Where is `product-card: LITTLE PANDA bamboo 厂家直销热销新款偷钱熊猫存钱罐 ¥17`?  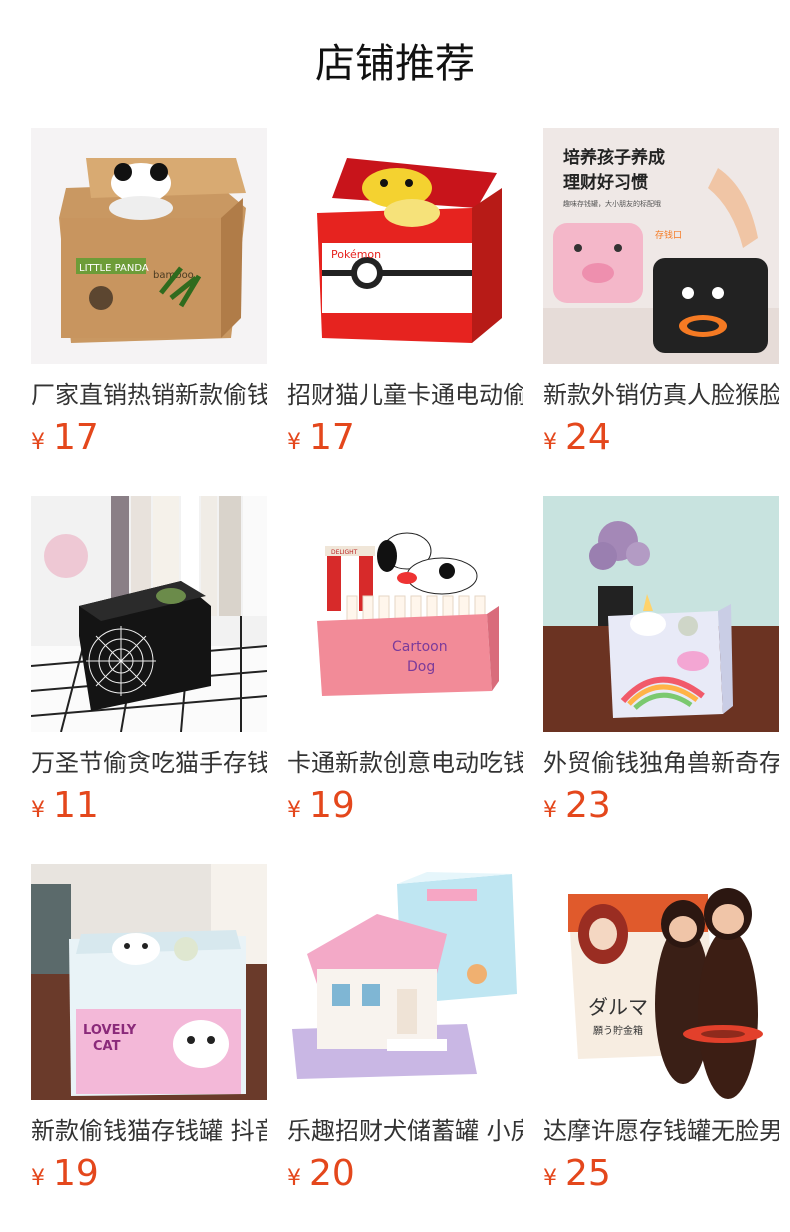 product-card: LITTLE PANDA bamboo 厂家直销热销新款偷钱熊猫存钱罐 ¥17 is located at coordinates (149, 312).